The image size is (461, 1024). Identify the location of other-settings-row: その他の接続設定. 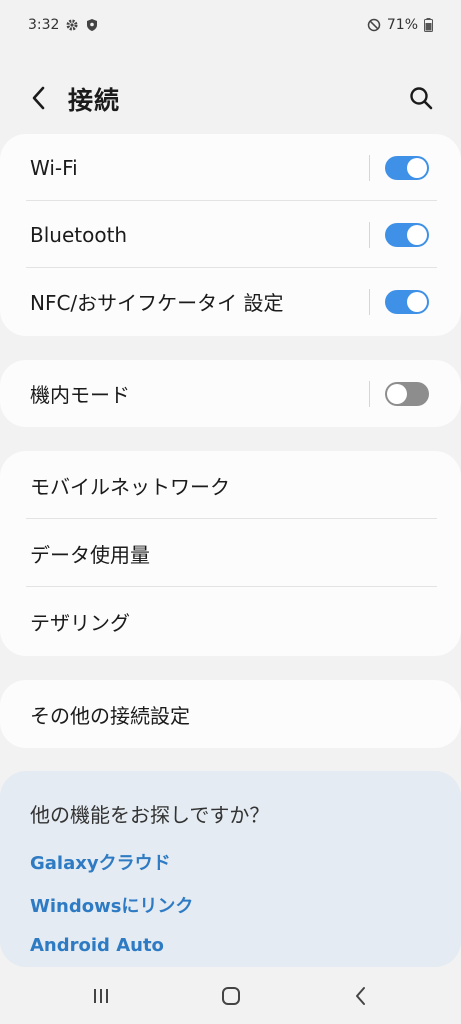
(230, 714).